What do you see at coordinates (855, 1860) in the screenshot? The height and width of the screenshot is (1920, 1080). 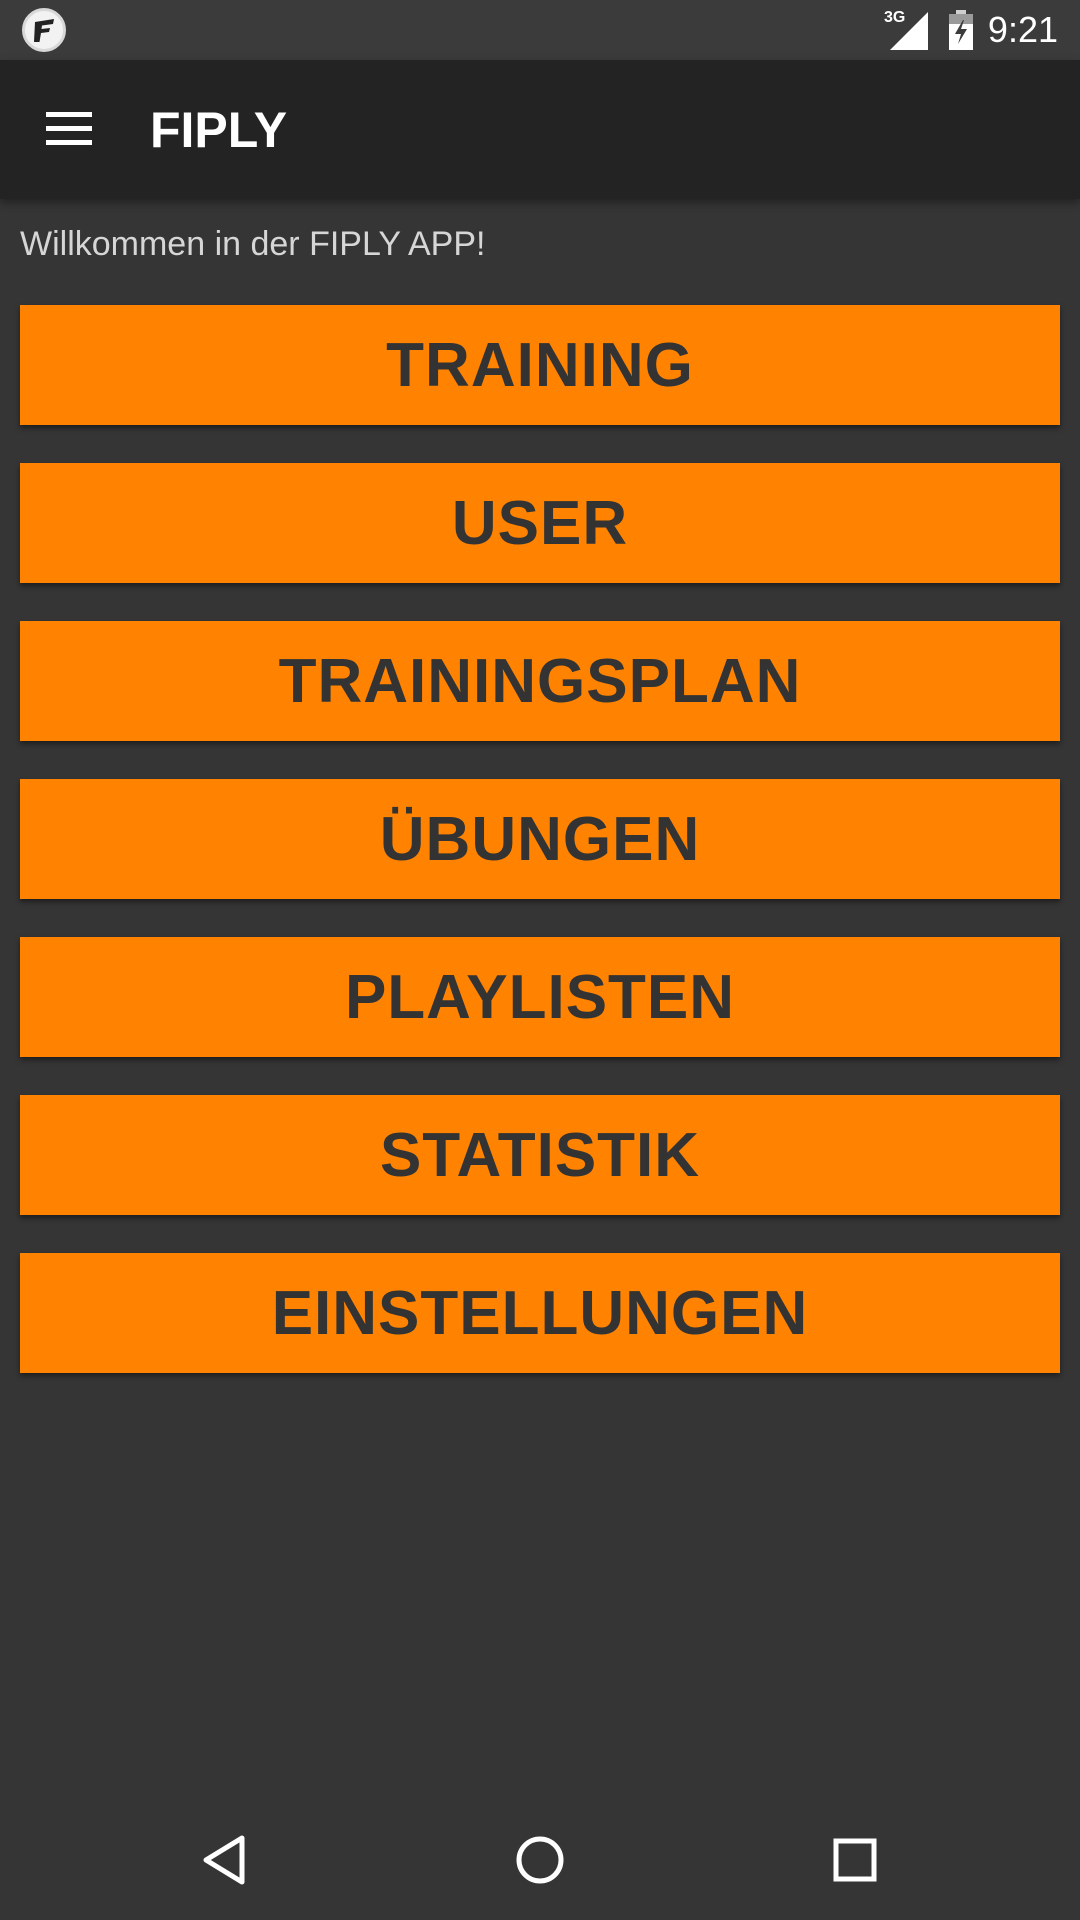 I see `recents-square-icon` at bounding box center [855, 1860].